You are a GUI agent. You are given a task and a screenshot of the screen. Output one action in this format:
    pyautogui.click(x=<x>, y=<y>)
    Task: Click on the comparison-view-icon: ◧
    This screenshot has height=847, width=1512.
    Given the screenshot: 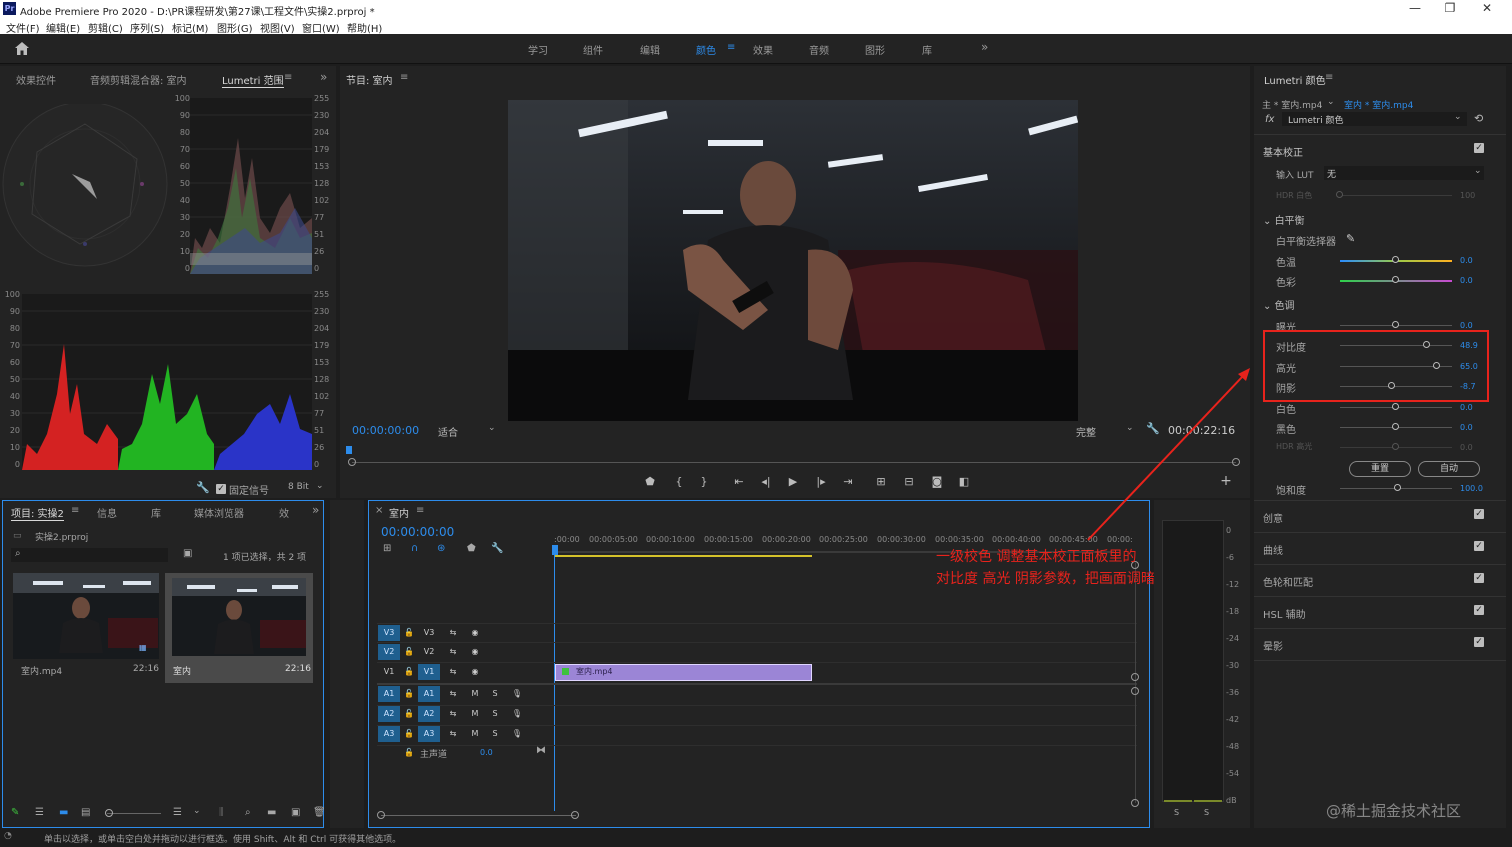 What is the action you would take?
    pyautogui.click(x=964, y=481)
    